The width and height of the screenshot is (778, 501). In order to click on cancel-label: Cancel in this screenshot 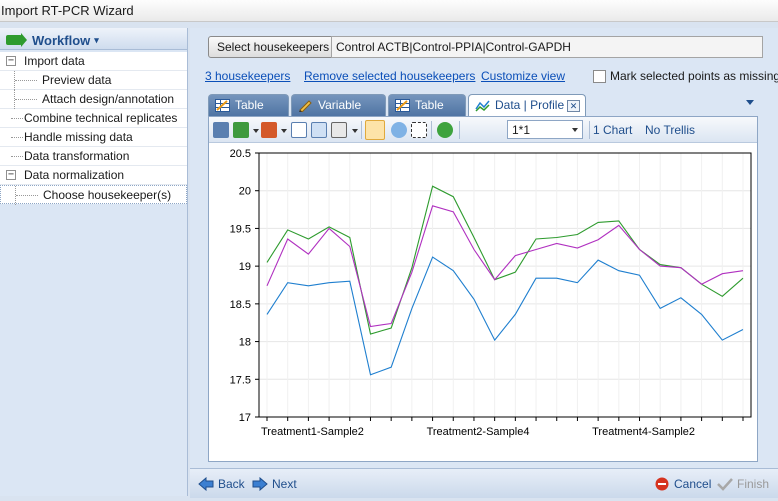, I will do `click(693, 484)`.